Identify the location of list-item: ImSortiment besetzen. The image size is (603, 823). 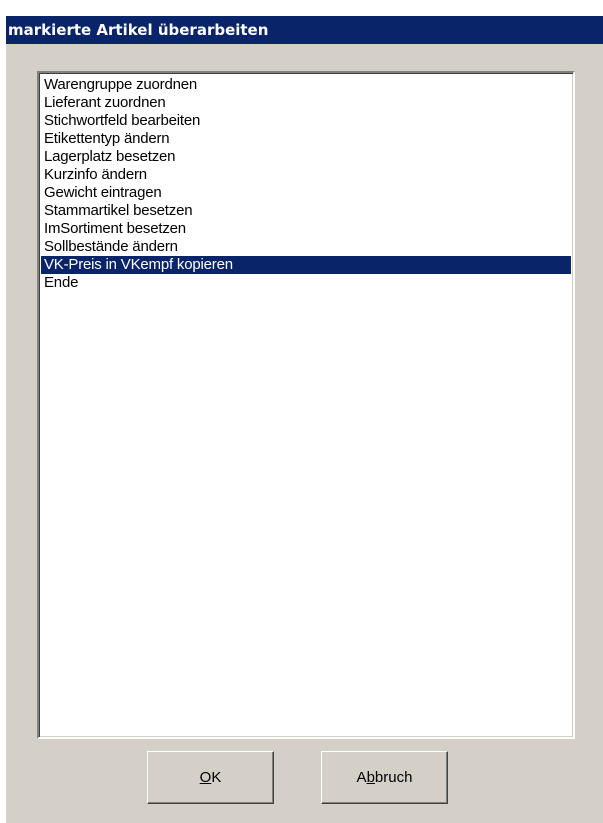
(306, 229).